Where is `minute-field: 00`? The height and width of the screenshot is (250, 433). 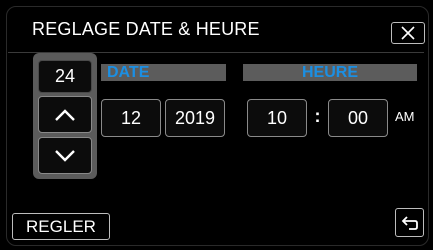
minute-field: 00 is located at coordinates (358, 118).